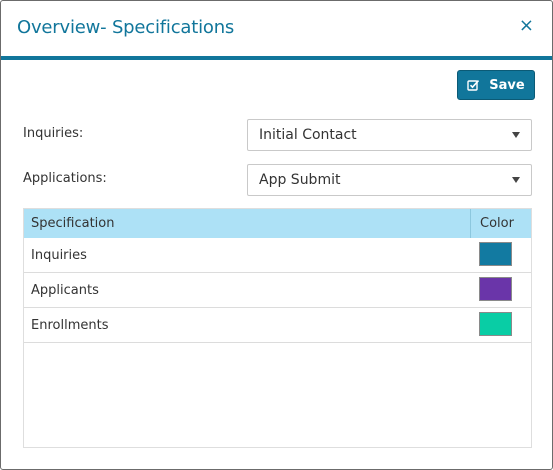 The image size is (553, 470). What do you see at coordinates (277, 223) in the screenshot?
I see `table-header: Specification Color` at bounding box center [277, 223].